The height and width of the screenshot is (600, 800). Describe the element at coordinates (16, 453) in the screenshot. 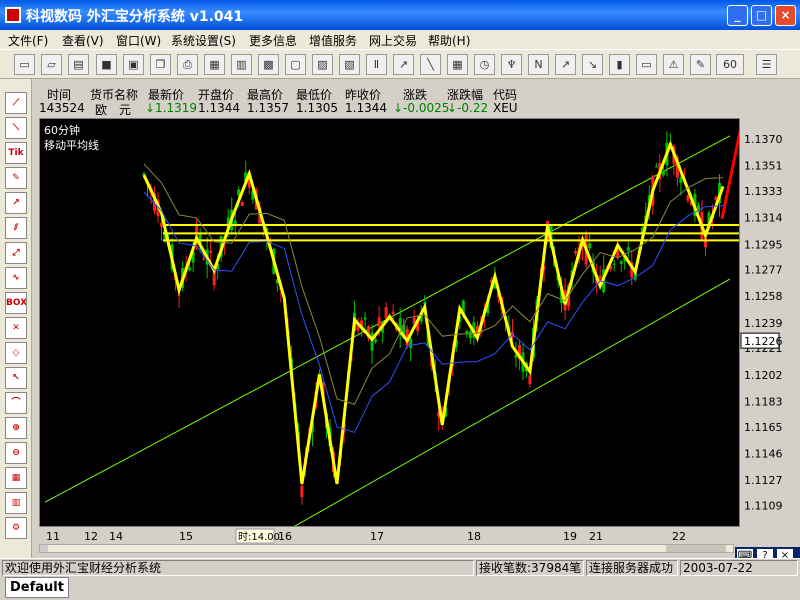

I see `minus-icon: ⊖` at that location.